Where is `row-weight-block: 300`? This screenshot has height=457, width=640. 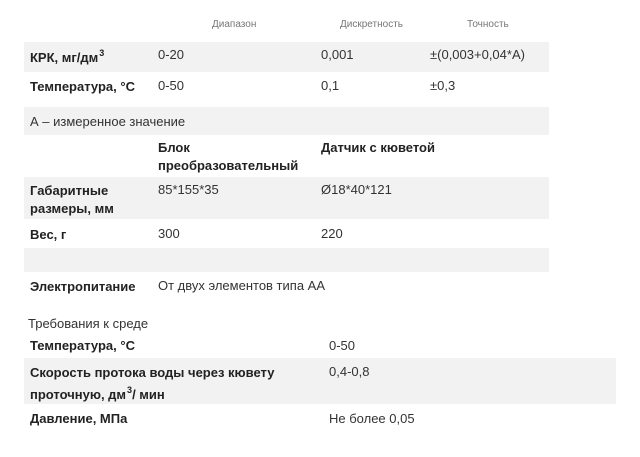
row-weight-block: 300 is located at coordinates (169, 233).